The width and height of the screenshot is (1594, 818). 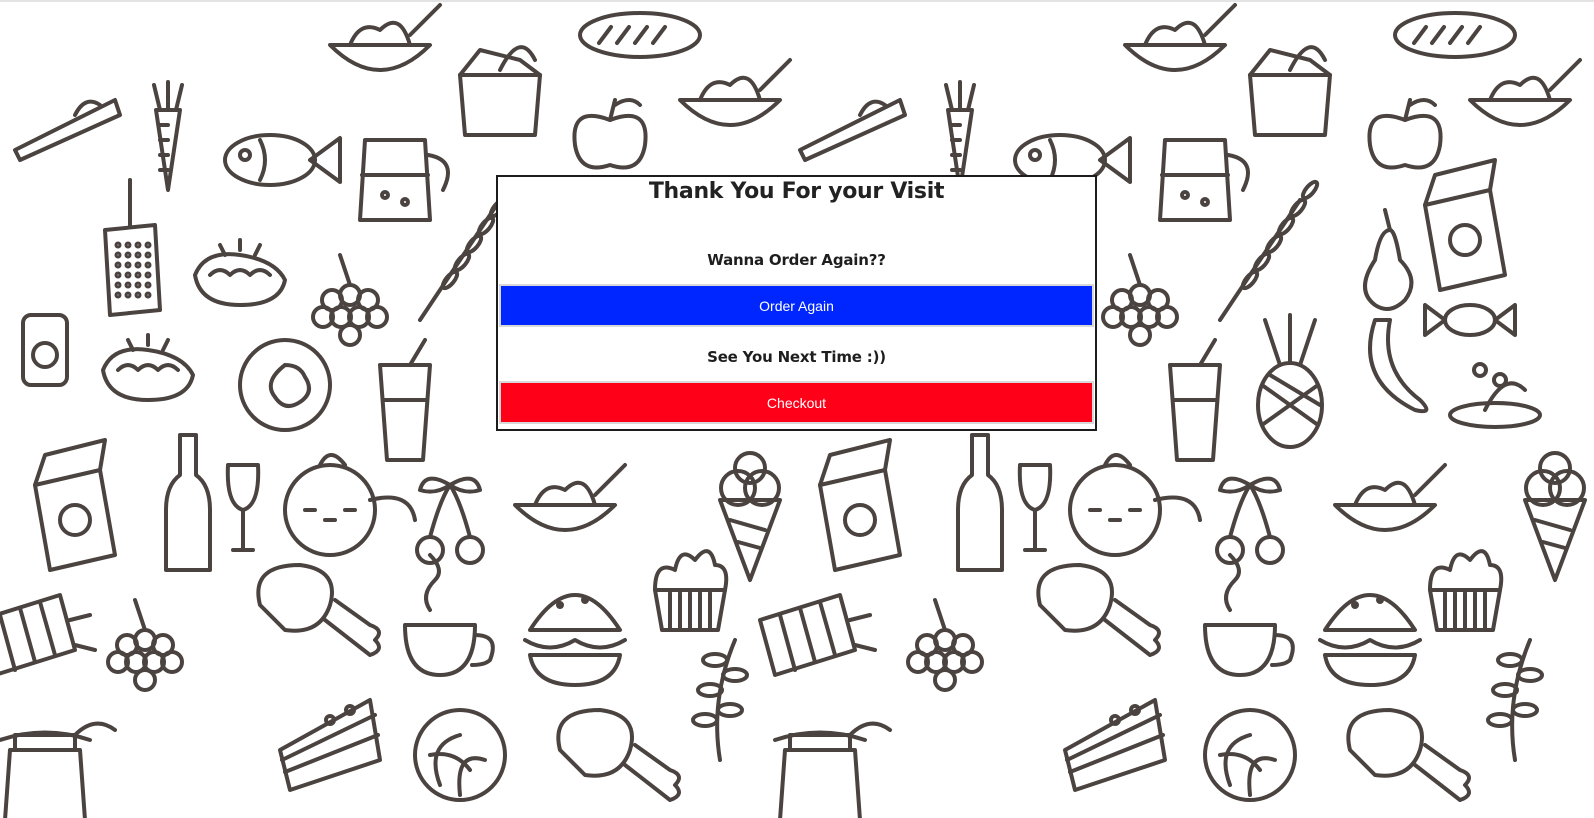 I want to click on banana-doodle-icon, so click(x=1398, y=366).